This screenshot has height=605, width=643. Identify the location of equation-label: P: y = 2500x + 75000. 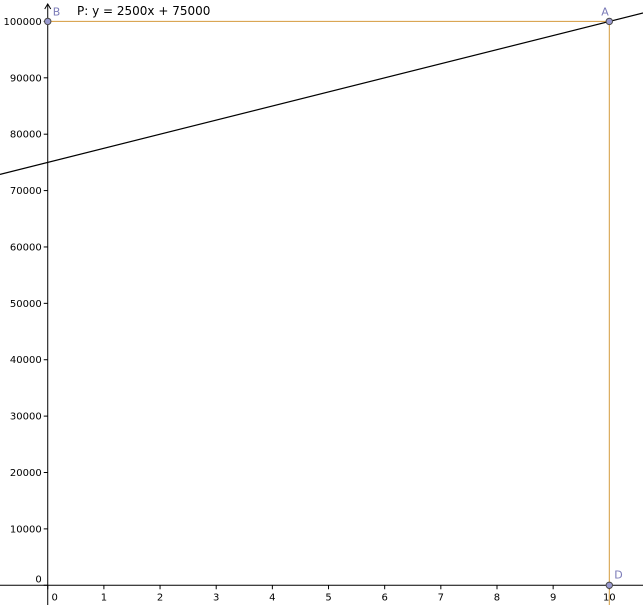
(143, 11).